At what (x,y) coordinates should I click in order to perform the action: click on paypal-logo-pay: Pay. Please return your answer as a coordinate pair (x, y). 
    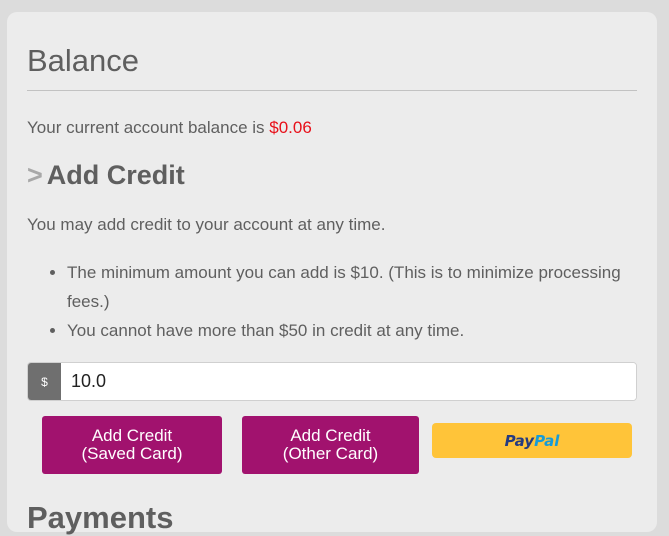
    Looking at the image, I should click on (519, 440).